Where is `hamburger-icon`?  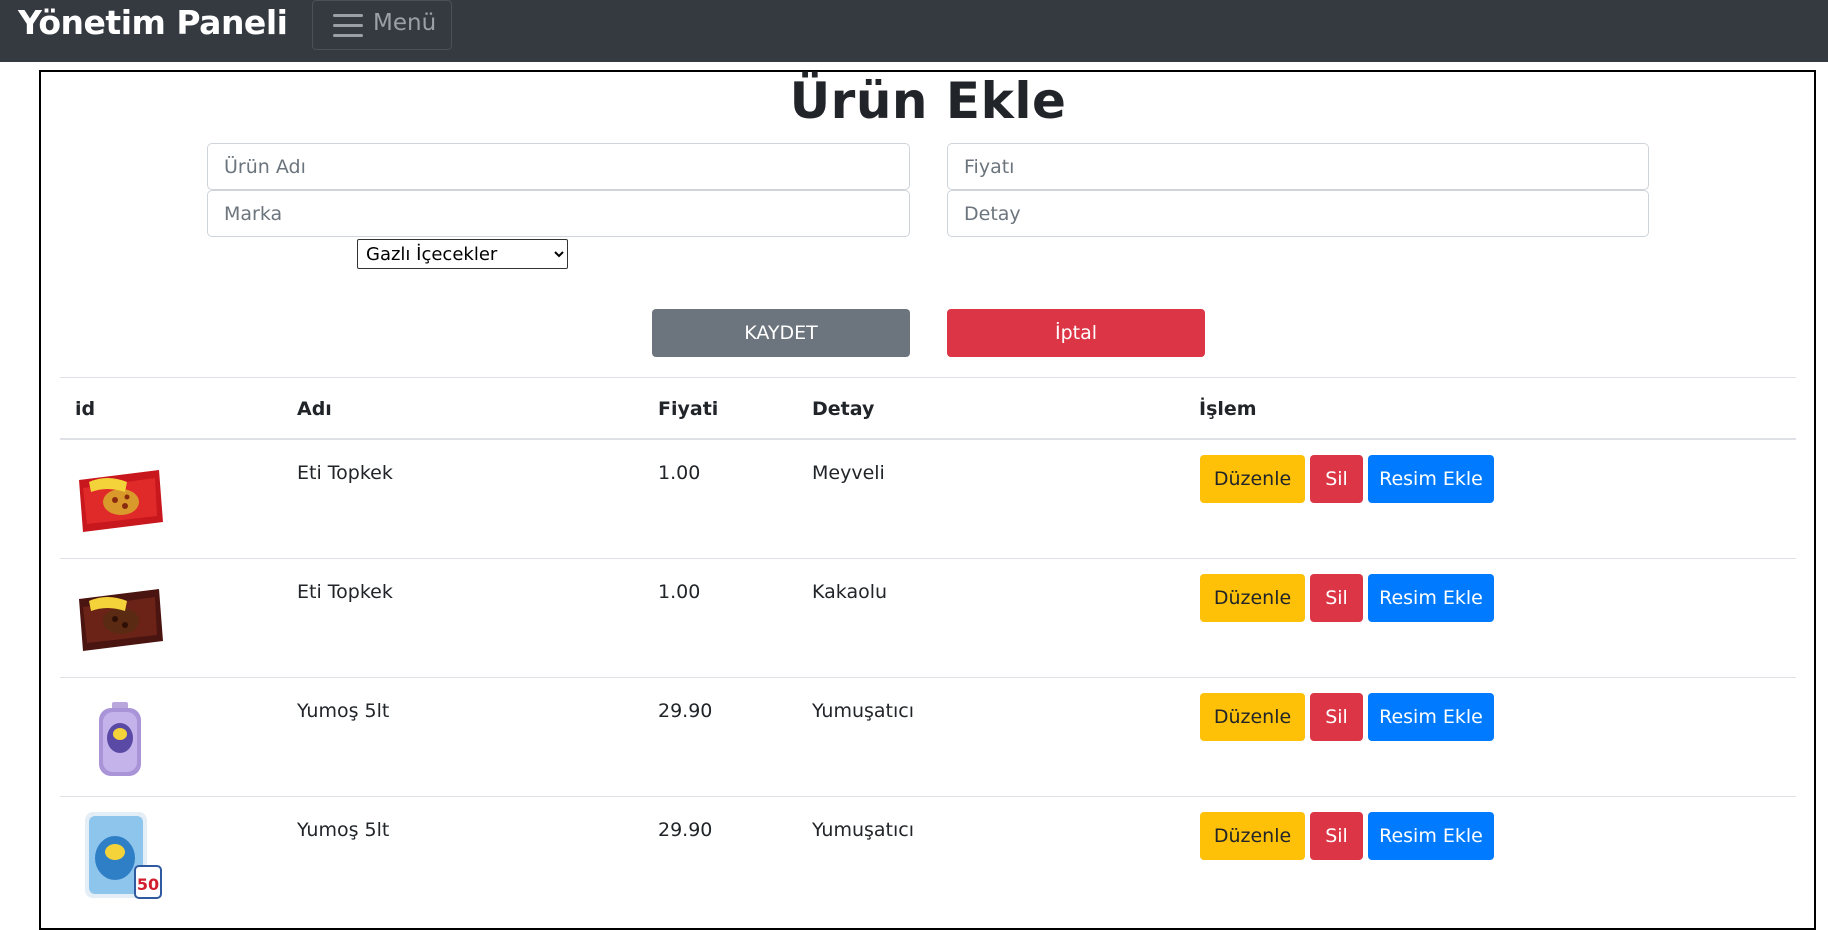
hamburger-icon is located at coordinates (348, 26).